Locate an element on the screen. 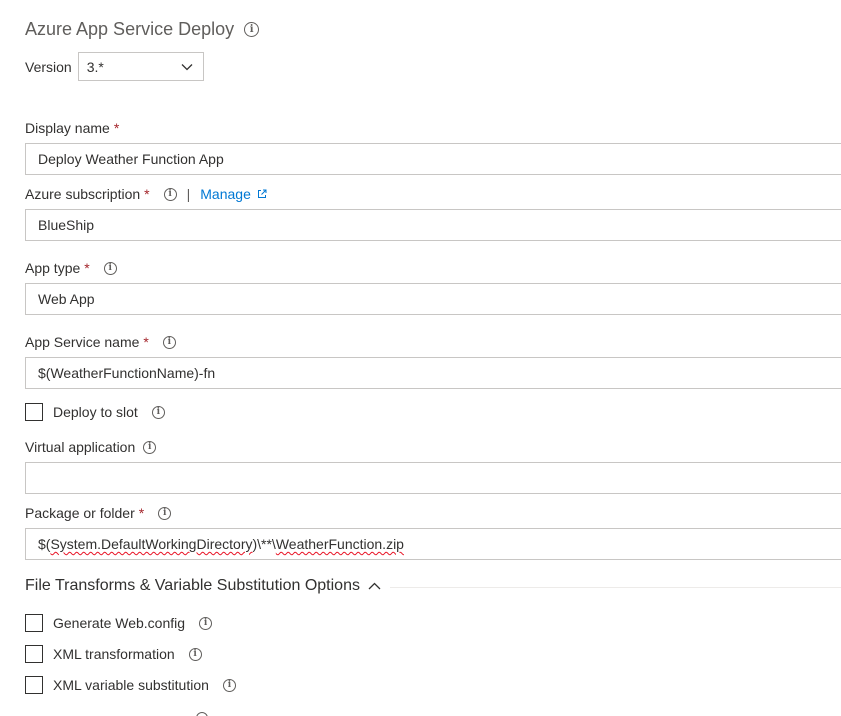 The image size is (841, 716). task-title: Azure App Service Deploy i is located at coordinates (142, 29).